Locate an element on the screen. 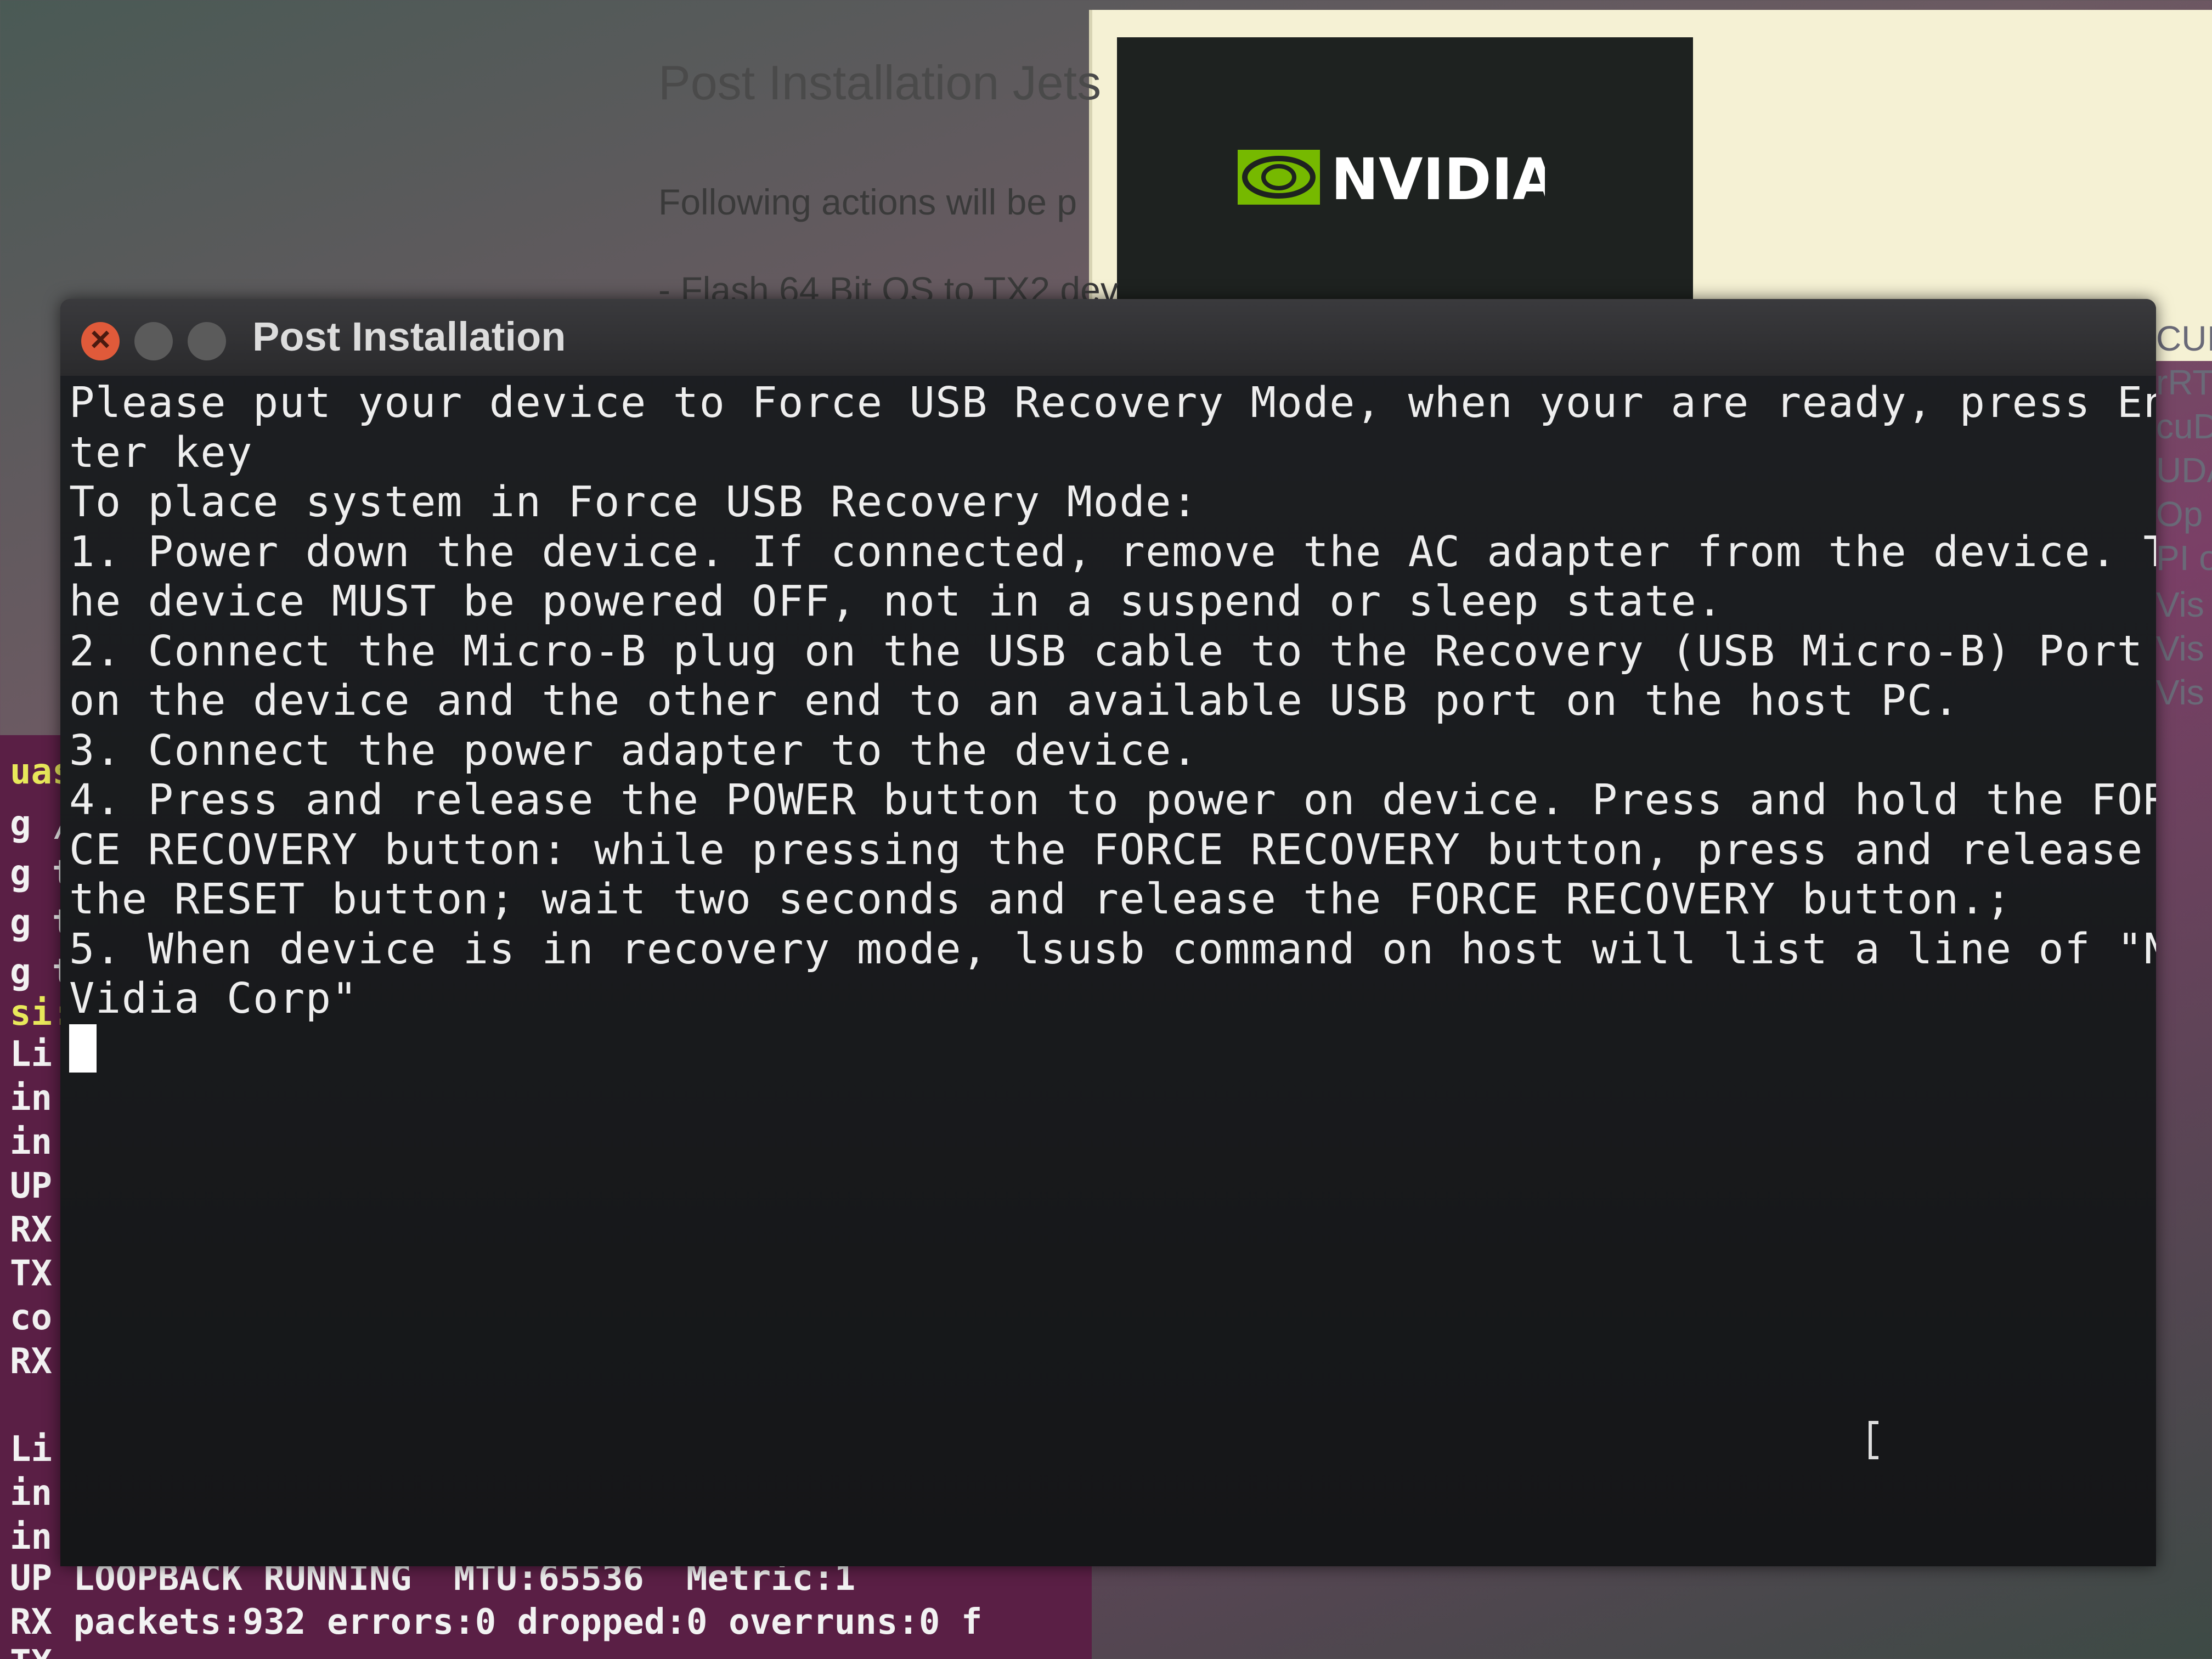 This screenshot has width=2212, height=1659. nvidia-logo: NVIDIA is located at coordinates (1391, 179).